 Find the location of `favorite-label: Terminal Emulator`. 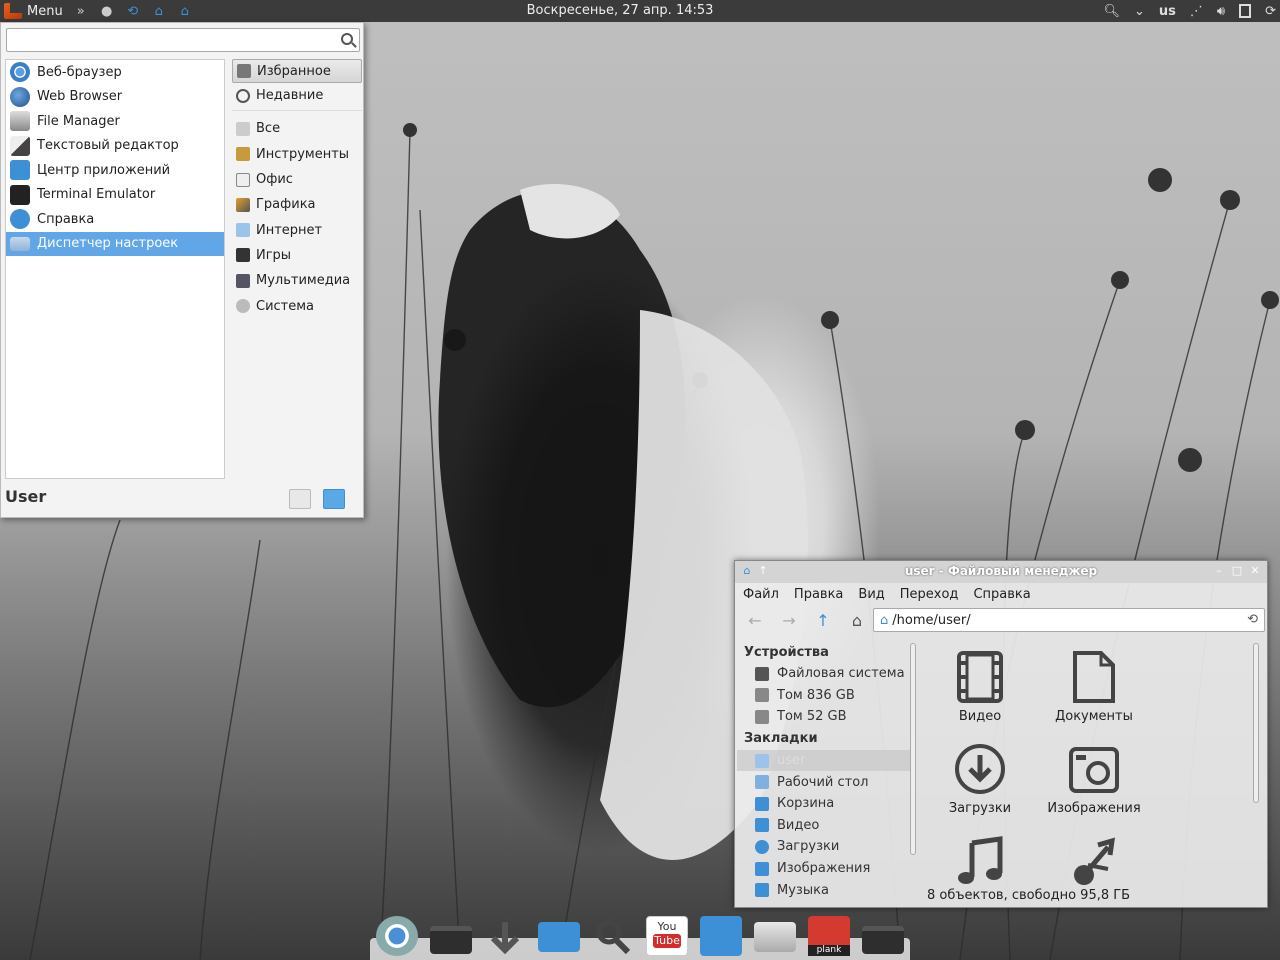

favorite-label: Terminal Emulator is located at coordinates (96, 195).